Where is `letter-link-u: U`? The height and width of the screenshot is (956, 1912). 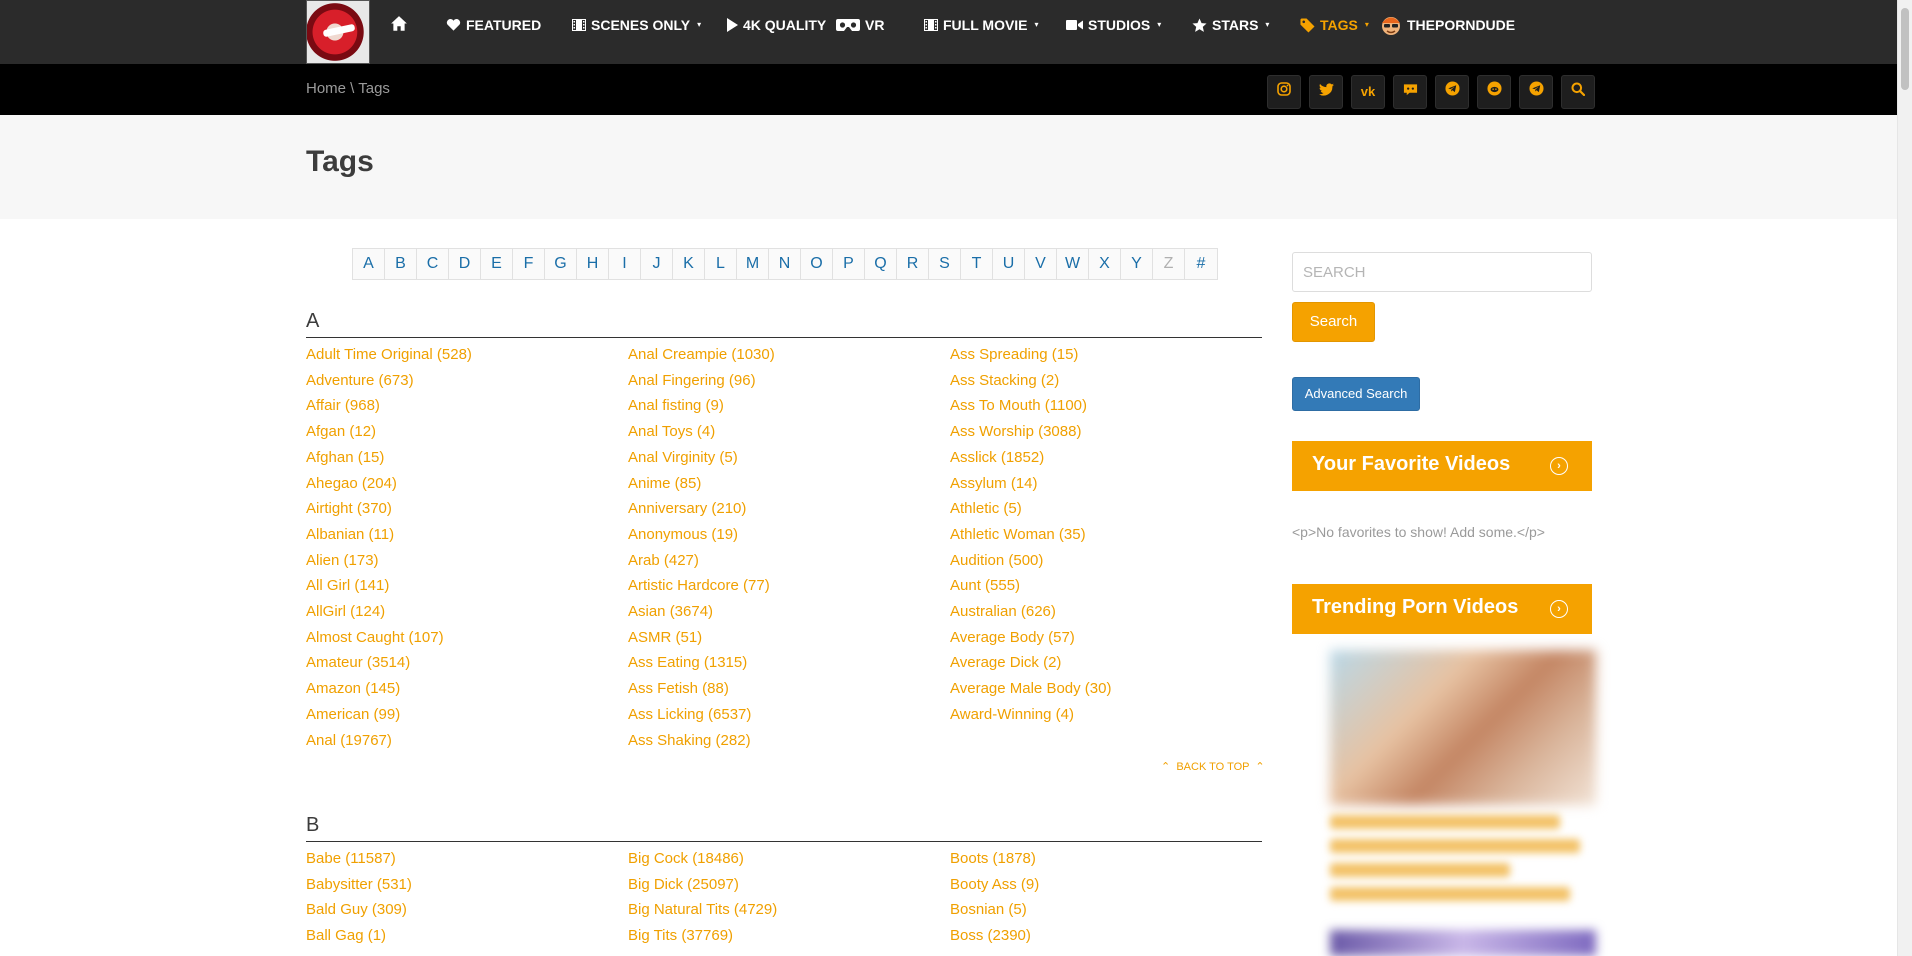 letter-link-u: U is located at coordinates (1009, 264).